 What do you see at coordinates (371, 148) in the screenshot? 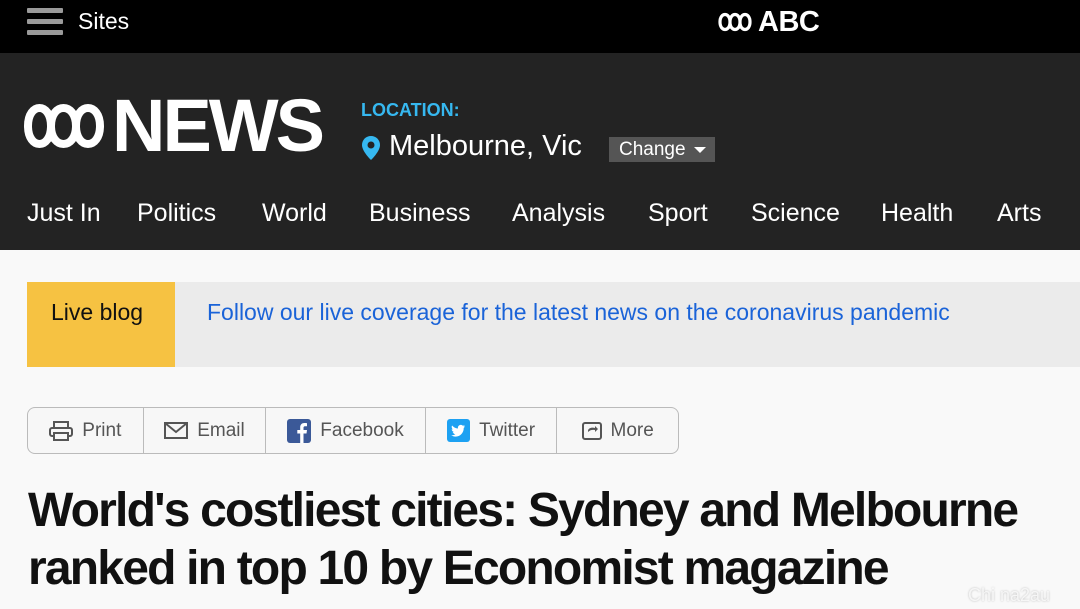
I see `map-pin-icon` at bounding box center [371, 148].